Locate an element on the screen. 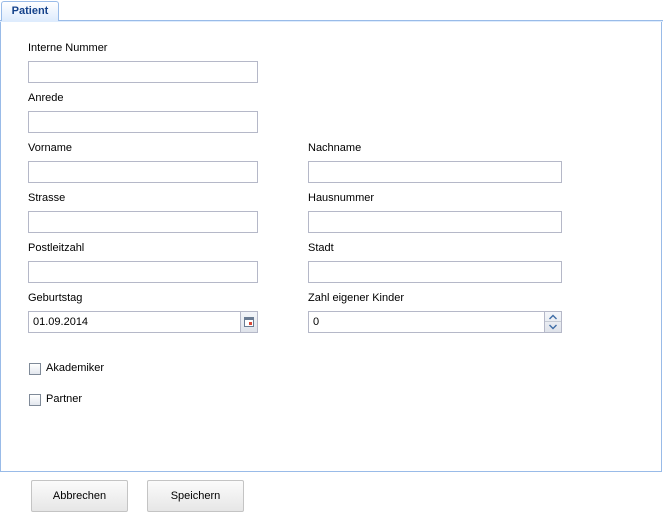 The image size is (668, 527). stadt-input is located at coordinates (435, 272).